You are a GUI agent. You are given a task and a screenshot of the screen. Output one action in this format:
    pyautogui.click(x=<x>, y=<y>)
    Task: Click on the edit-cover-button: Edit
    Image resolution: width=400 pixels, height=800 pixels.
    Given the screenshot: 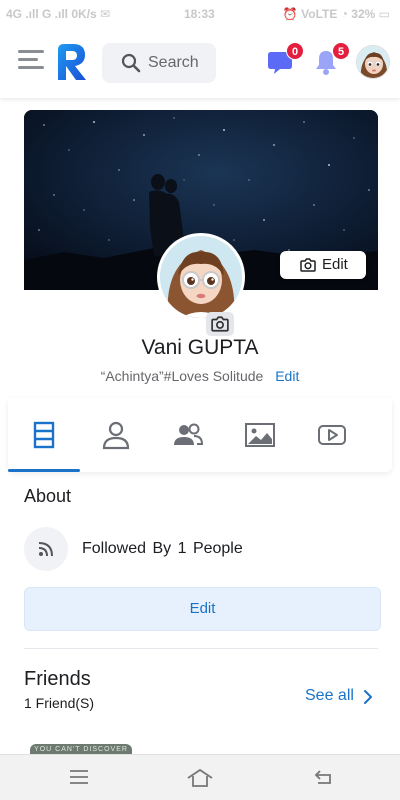 What is the action you would take?
    pyautogui.click(x=323, y=265)
    